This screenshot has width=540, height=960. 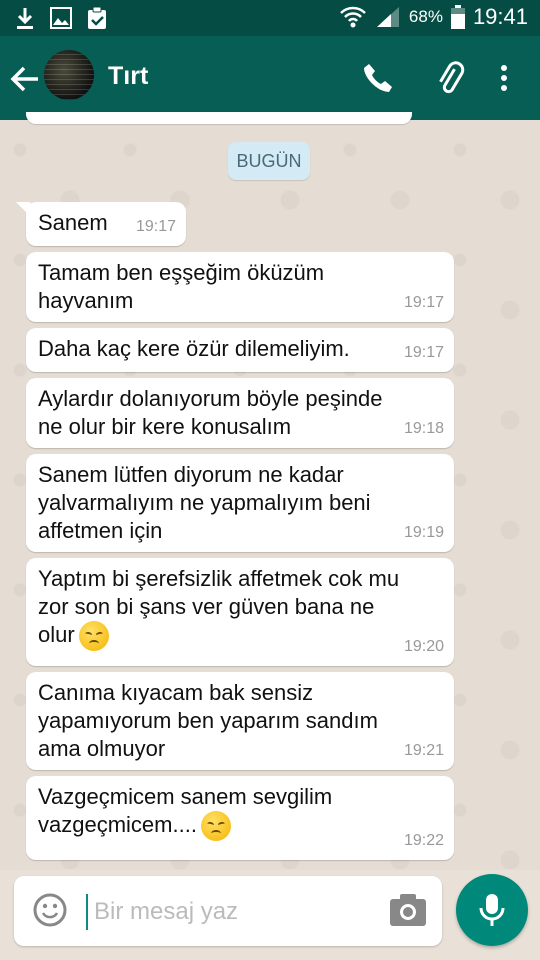 I want to click on message-text: Daha kaç kere özür dilemeliyim., so click(x=194, y=348).